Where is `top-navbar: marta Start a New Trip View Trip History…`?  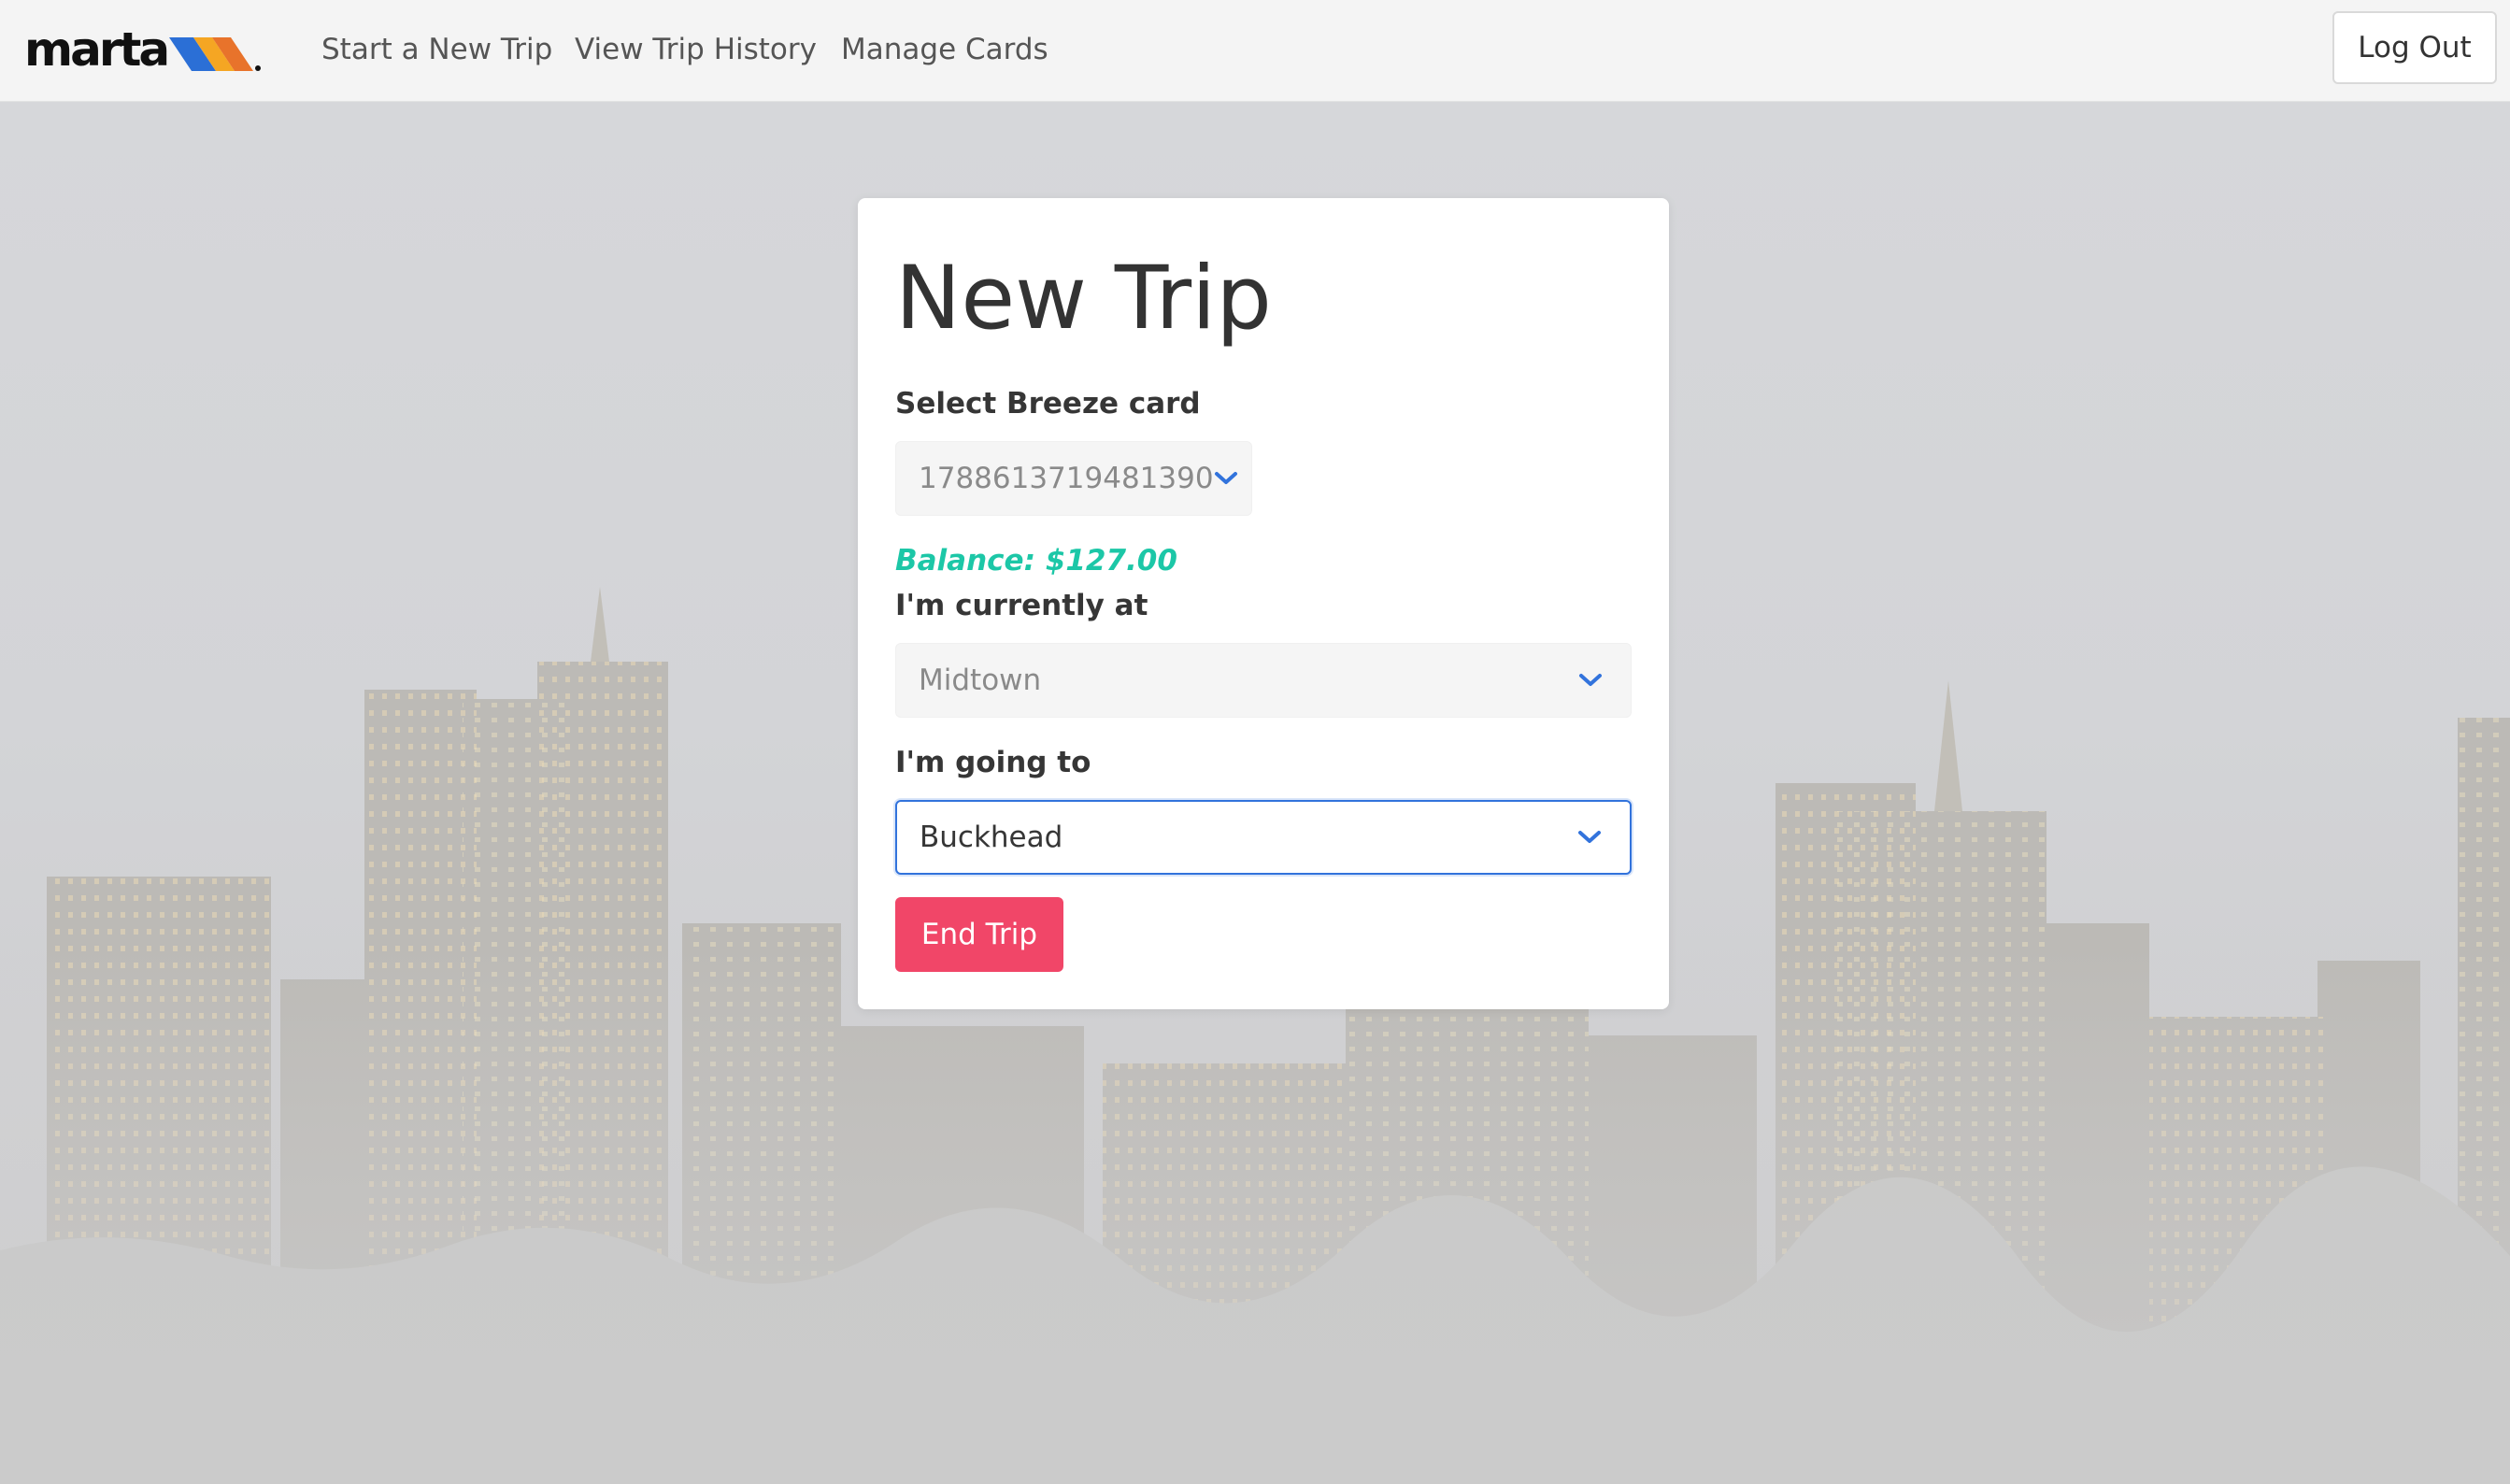 top-navbar: marta Start a New Trip View Trip History… is located at coordinates (1255, 51).